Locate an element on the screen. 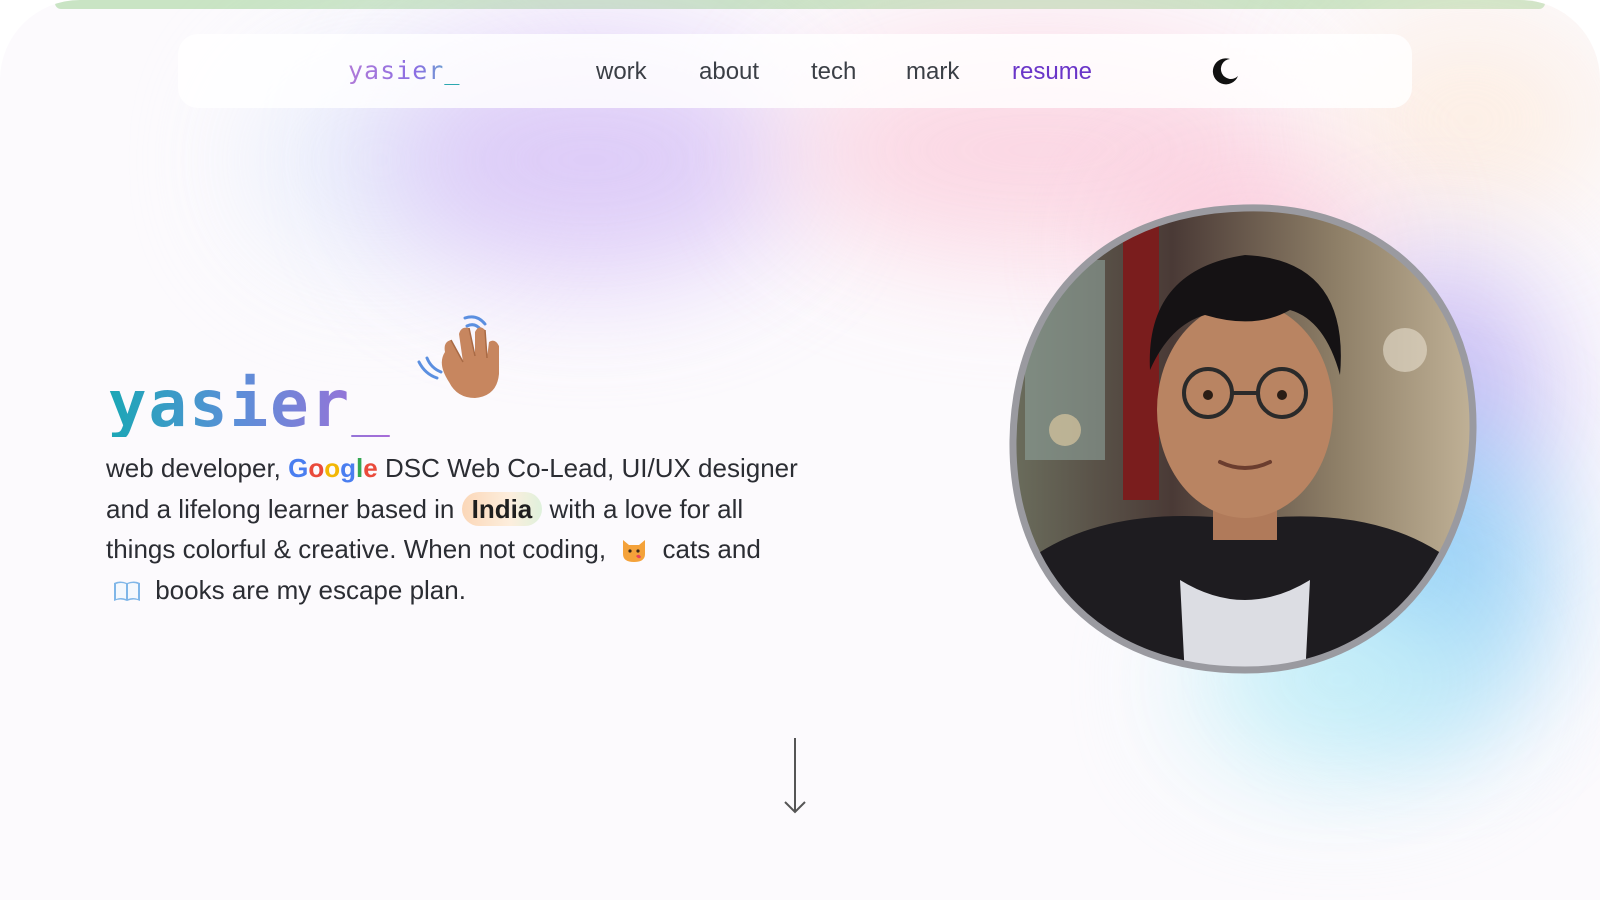  moon-icon is located at coordinates (1225, 71).